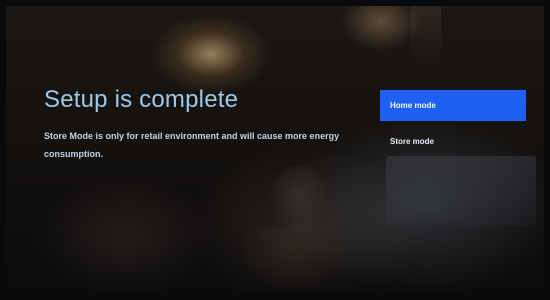 The width and height of the screenshot is (550, 300). I want to click on home-mode-button: Home mode, so click(453, 105).